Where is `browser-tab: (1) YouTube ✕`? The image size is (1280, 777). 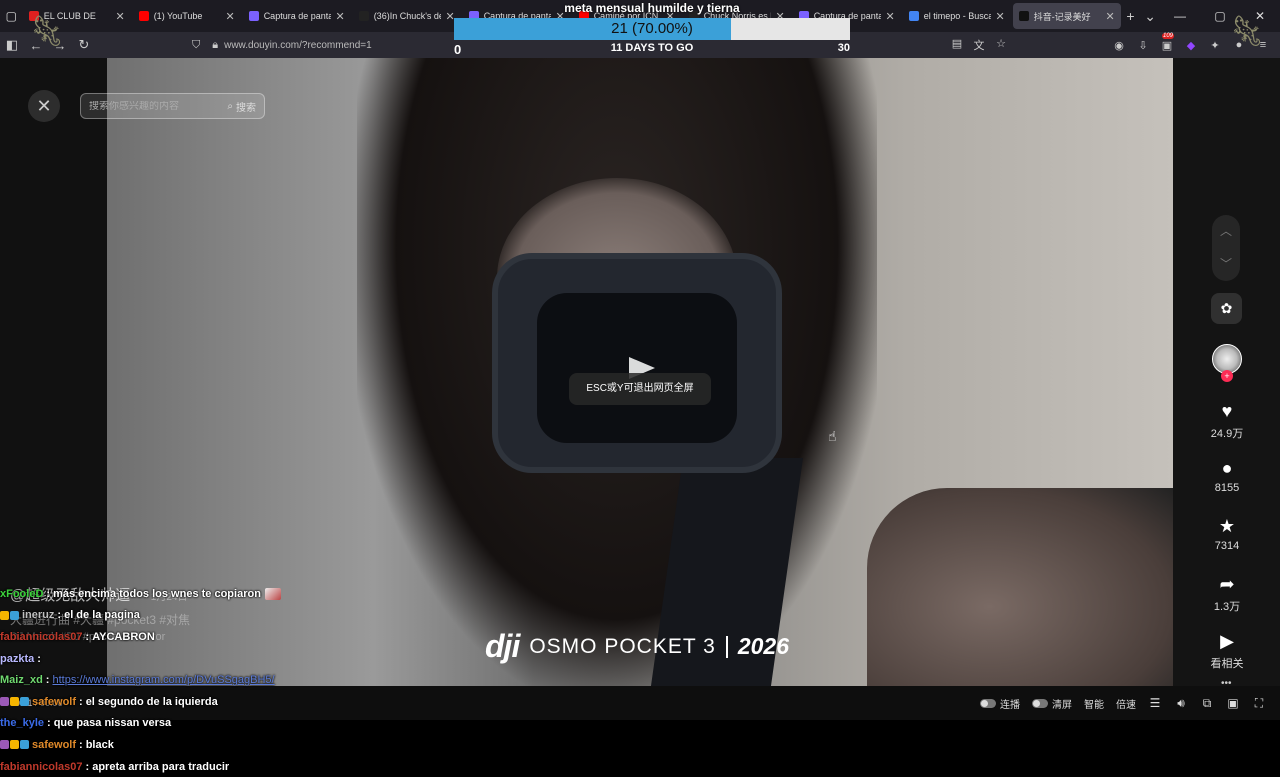 browser-tab: (1) YouTube ✕ is located at coordinates (187, 16).